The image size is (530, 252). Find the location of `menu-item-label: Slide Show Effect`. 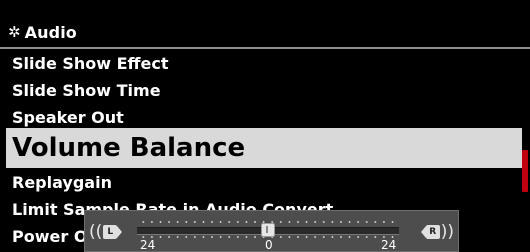

menu-item-label: Slide Show Effect is located at coordinates (90, 63).